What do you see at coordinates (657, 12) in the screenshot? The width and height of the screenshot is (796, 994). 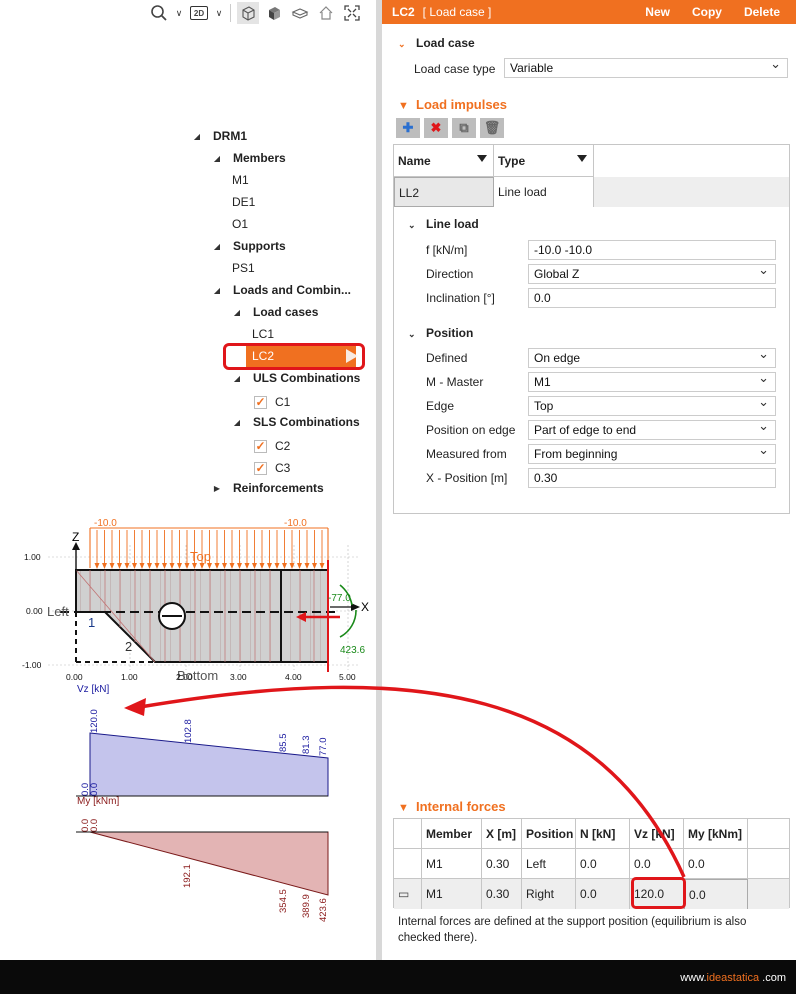 I see `new-button: New` at bounding box center [657, 12].